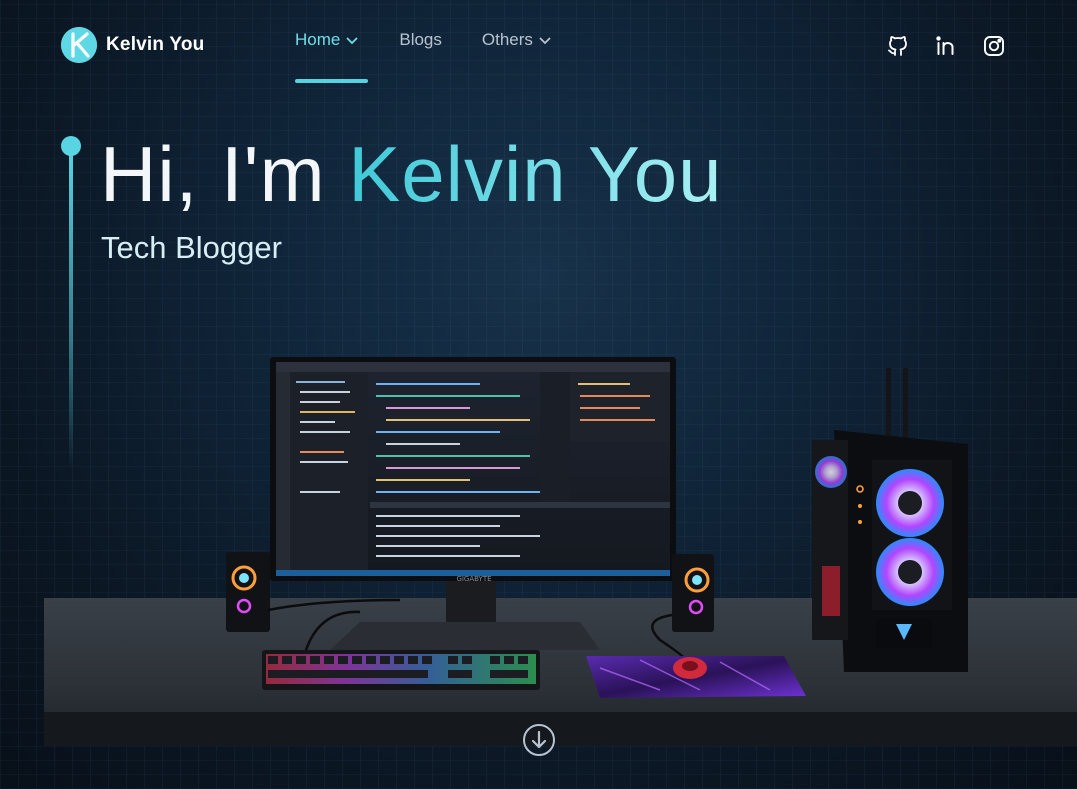  Describe the element at coordinates (248, 592) in the screenshot. I see `left-speaker` at that location.